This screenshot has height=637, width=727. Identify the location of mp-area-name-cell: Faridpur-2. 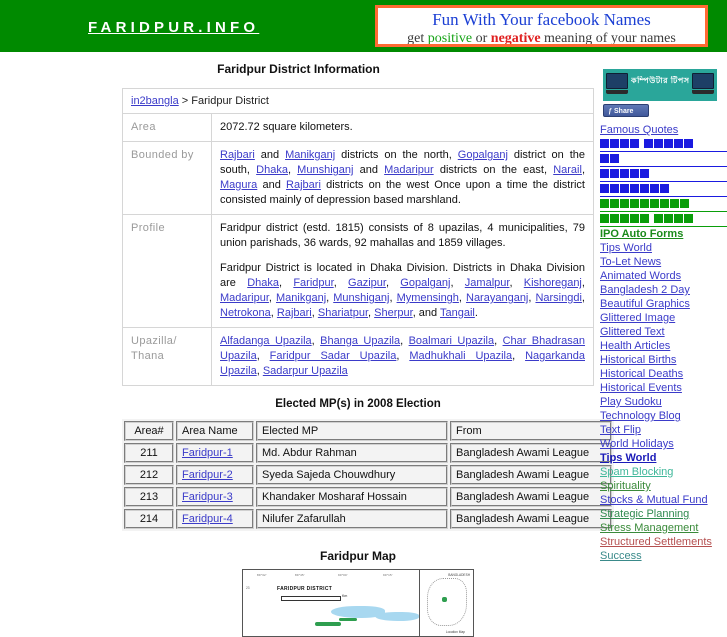
(215, 475).